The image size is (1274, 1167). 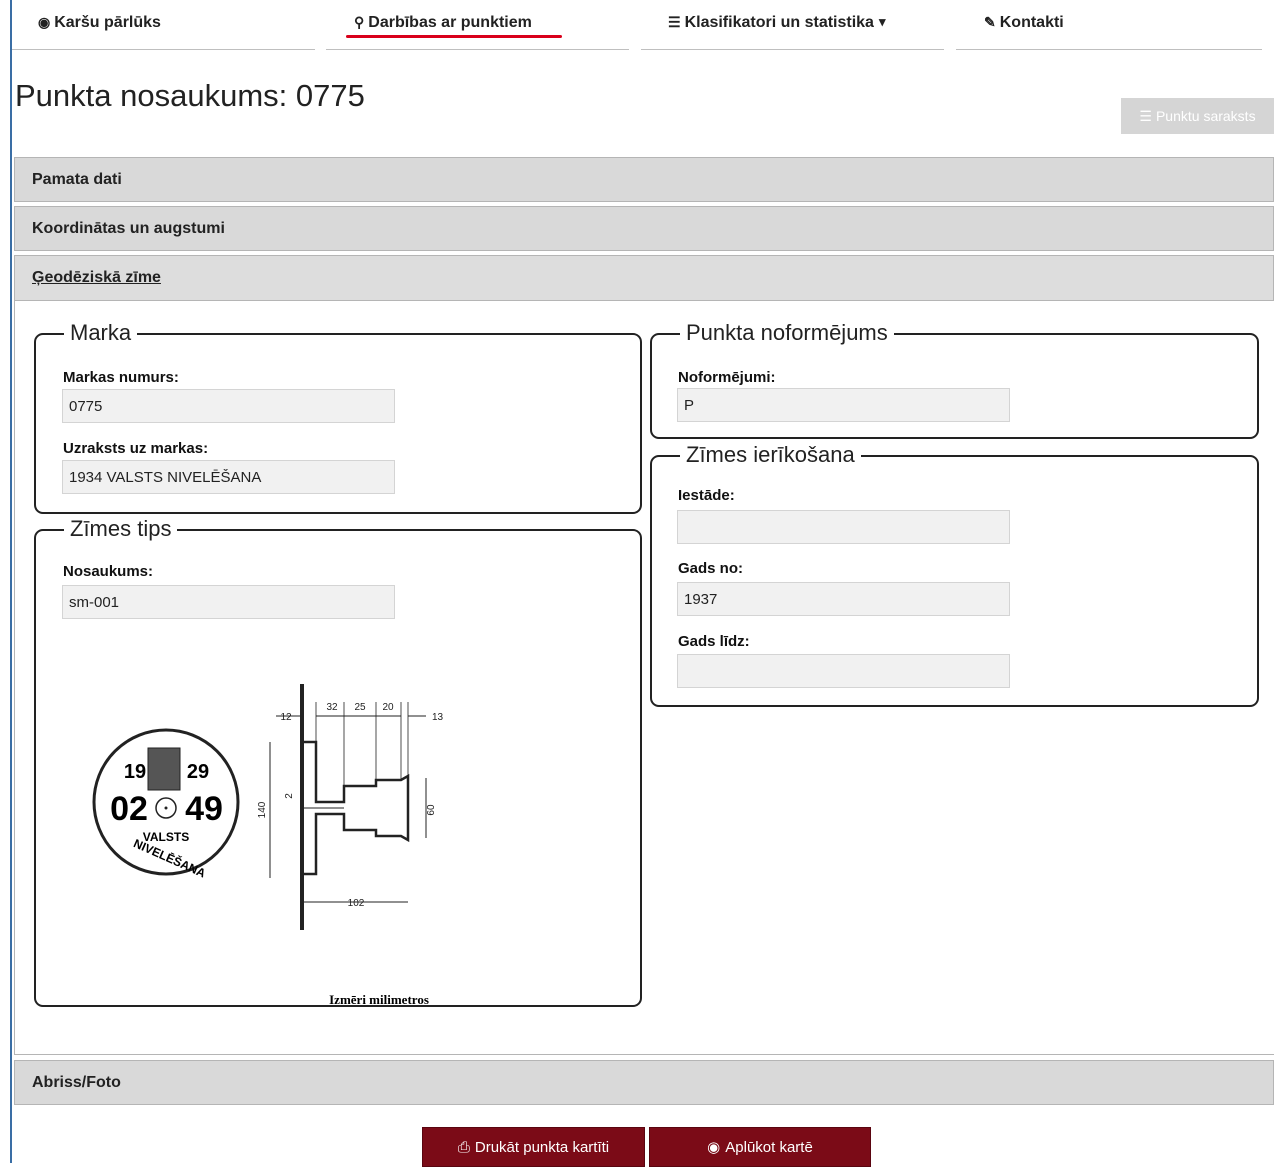 What do you see at coordinates (356, 903) in the screenshot?
I see `dim-label: 102` at bounding box center [356, 903].